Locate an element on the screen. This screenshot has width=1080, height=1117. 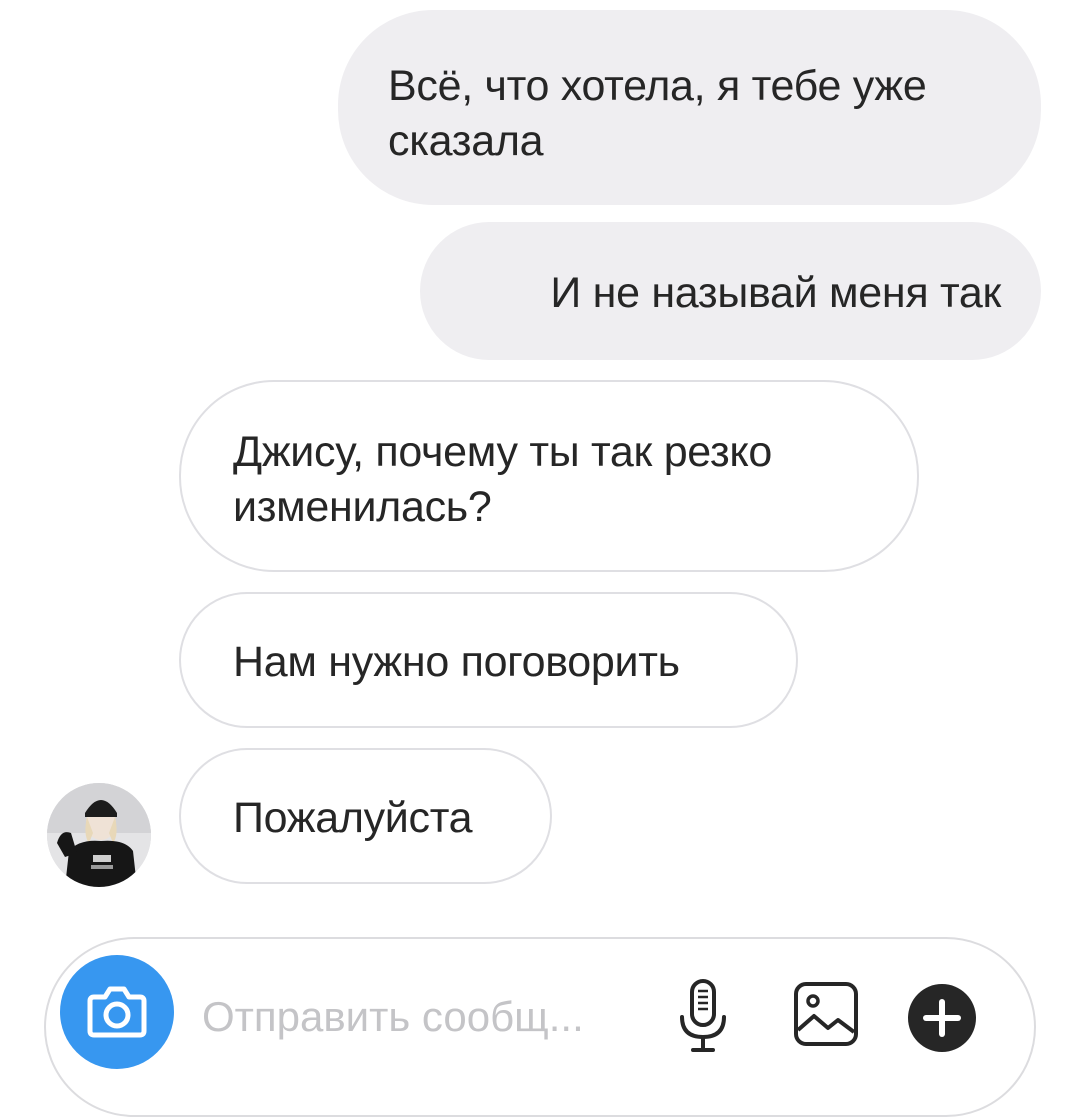
message-bubble-incoming: Джису, почему ты так резко изменилась? is located at coordinates (549, 476).